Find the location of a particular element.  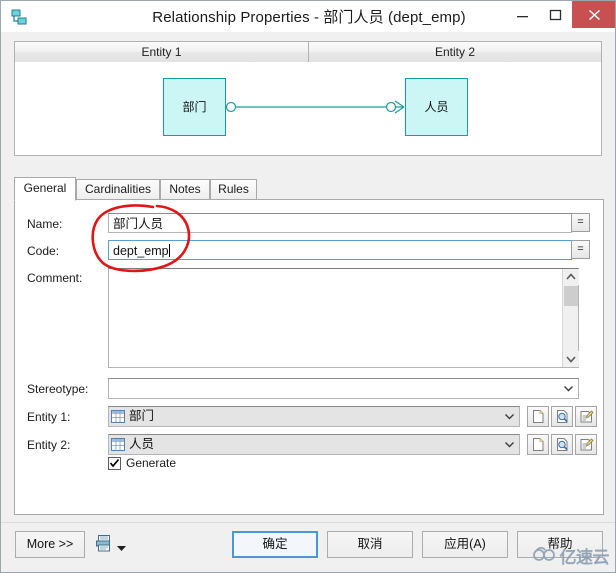

entity-box-2: 人员 is located at coordinates (436, 107).